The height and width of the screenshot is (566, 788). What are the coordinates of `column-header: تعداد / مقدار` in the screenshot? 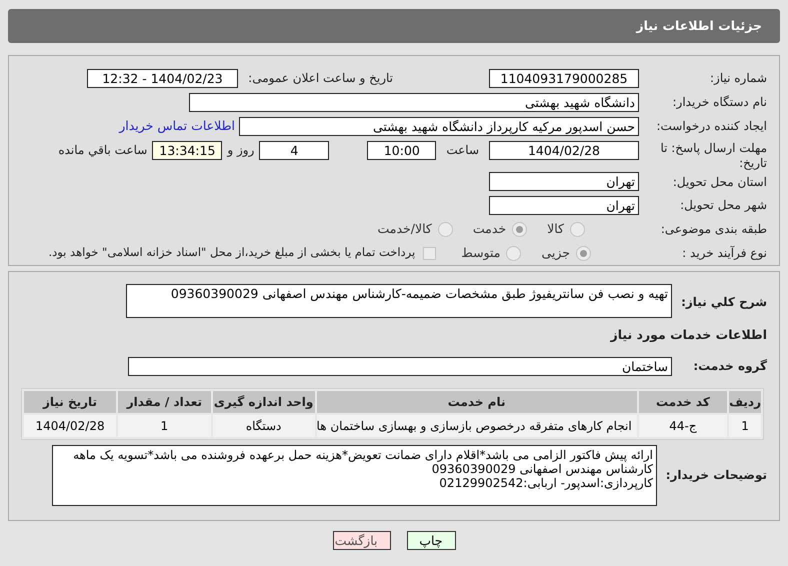 It's located at (164, 401).